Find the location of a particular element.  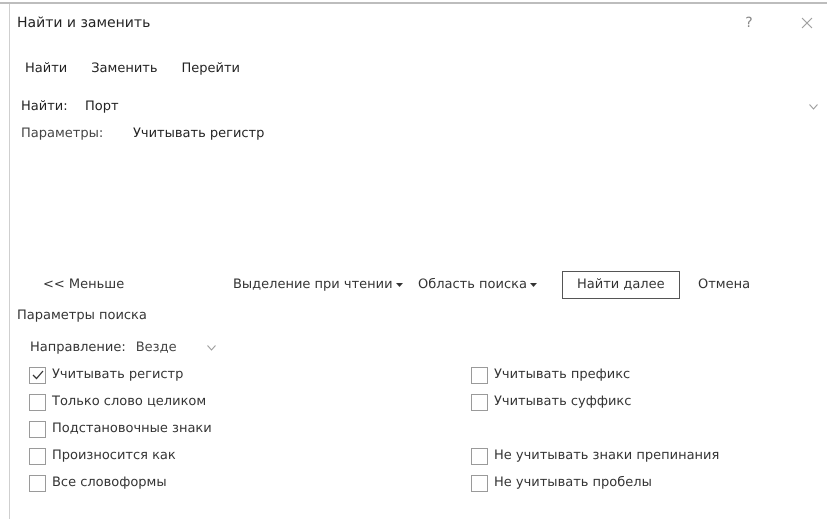

dialog-button: Найти далее is located at coordinates (621, 284).